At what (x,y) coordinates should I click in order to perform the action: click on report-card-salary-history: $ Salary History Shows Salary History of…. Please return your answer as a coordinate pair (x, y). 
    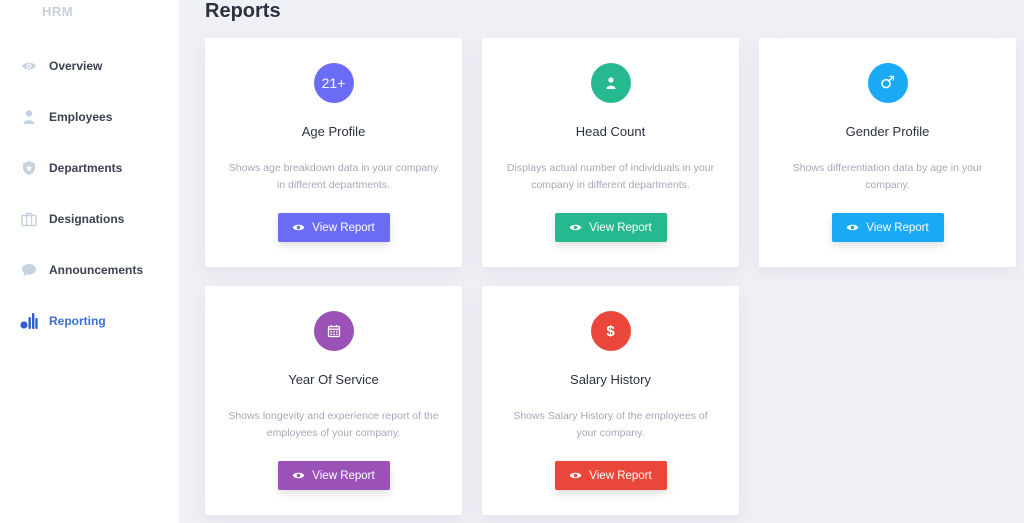
    Looking at the image, I should click on (610, 400).